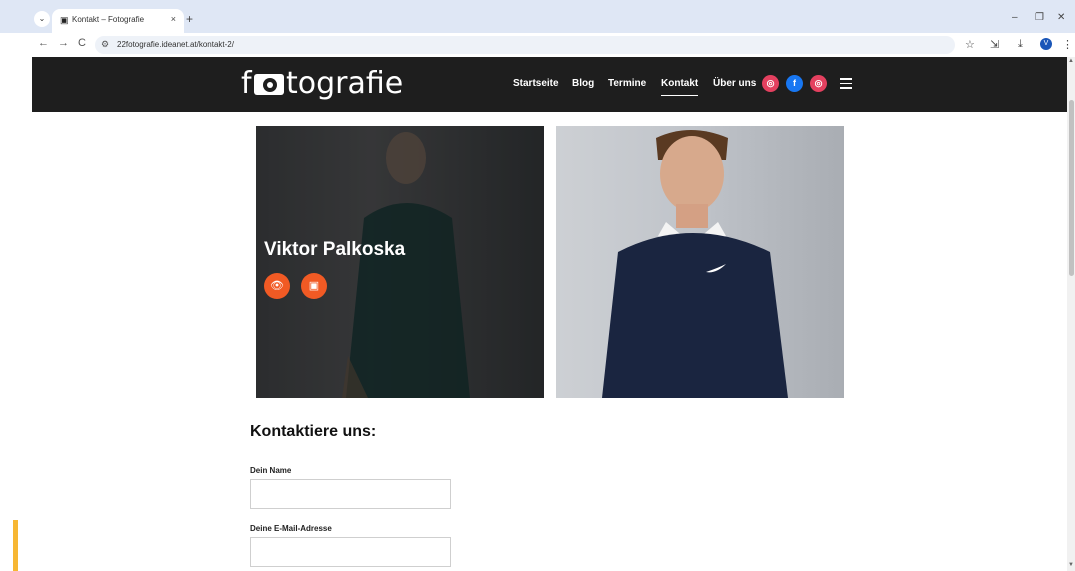 The image size is (1075, 571). I want to click on close-tab-icon: ×, so click(173, 19).